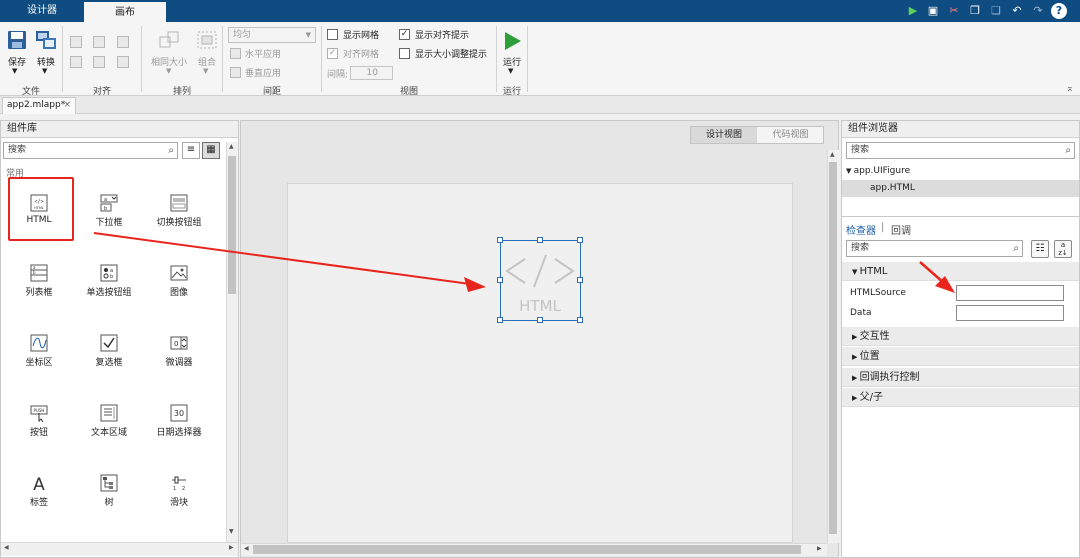  What do you see at coordinates (232, 225) in the screenshot?
I see `library-scrollbar-thumb` at bounding box center [232, 225].